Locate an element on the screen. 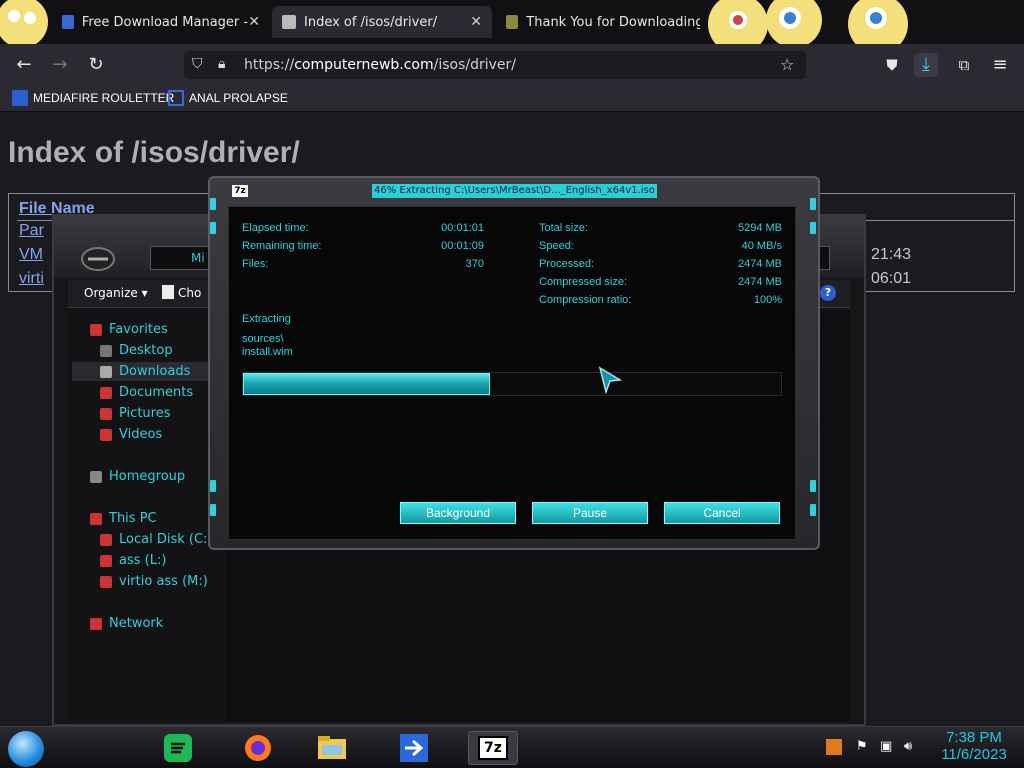  shield-icon: ⛉ is located at coordinates (197, 64).